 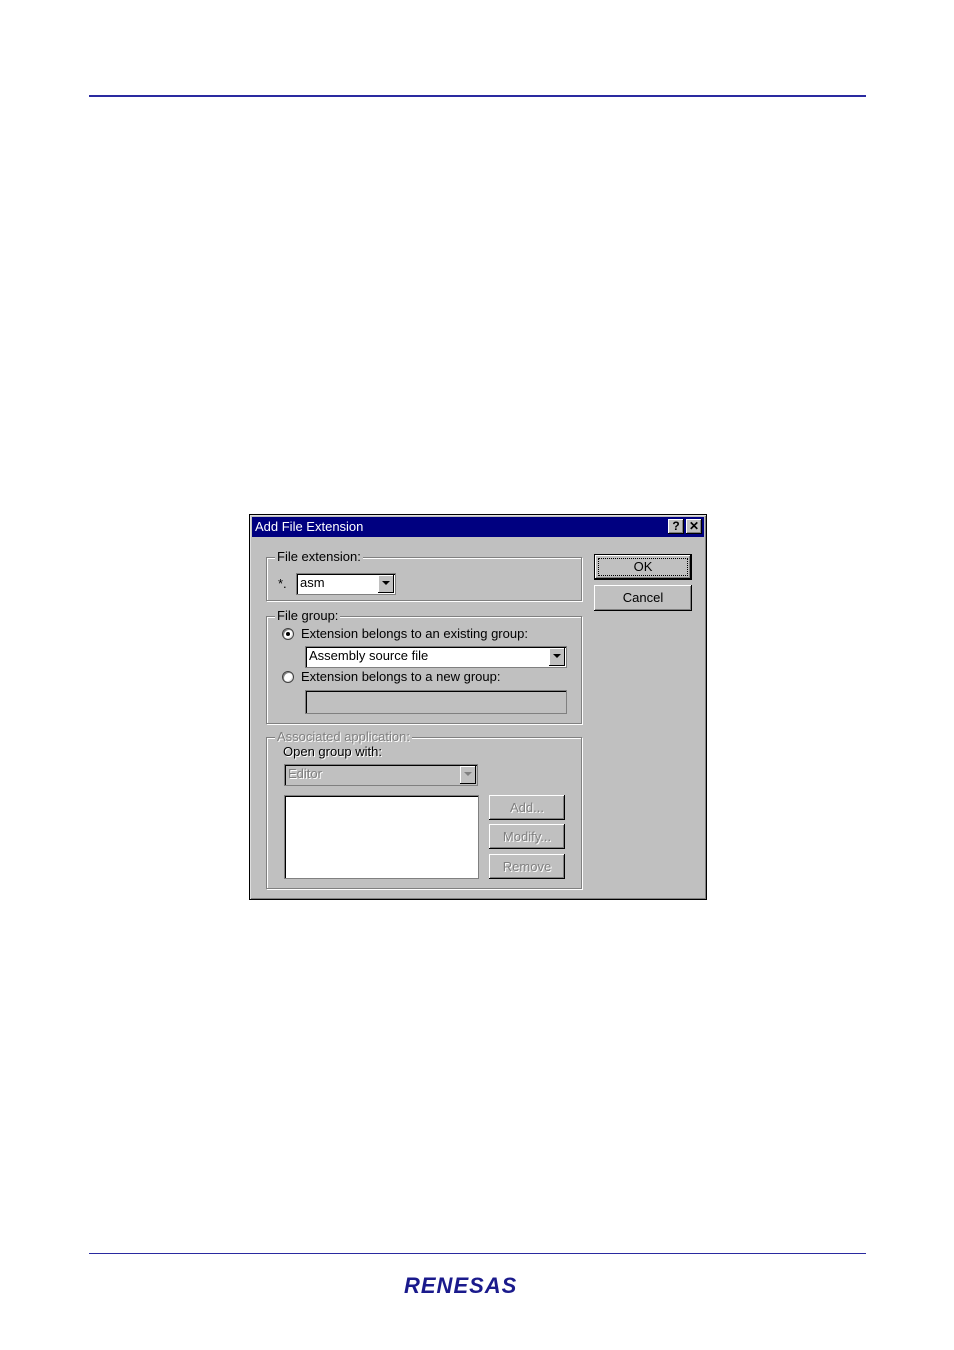 I want to click on logo-text: RENESAS, so click(x=460, y=1285).